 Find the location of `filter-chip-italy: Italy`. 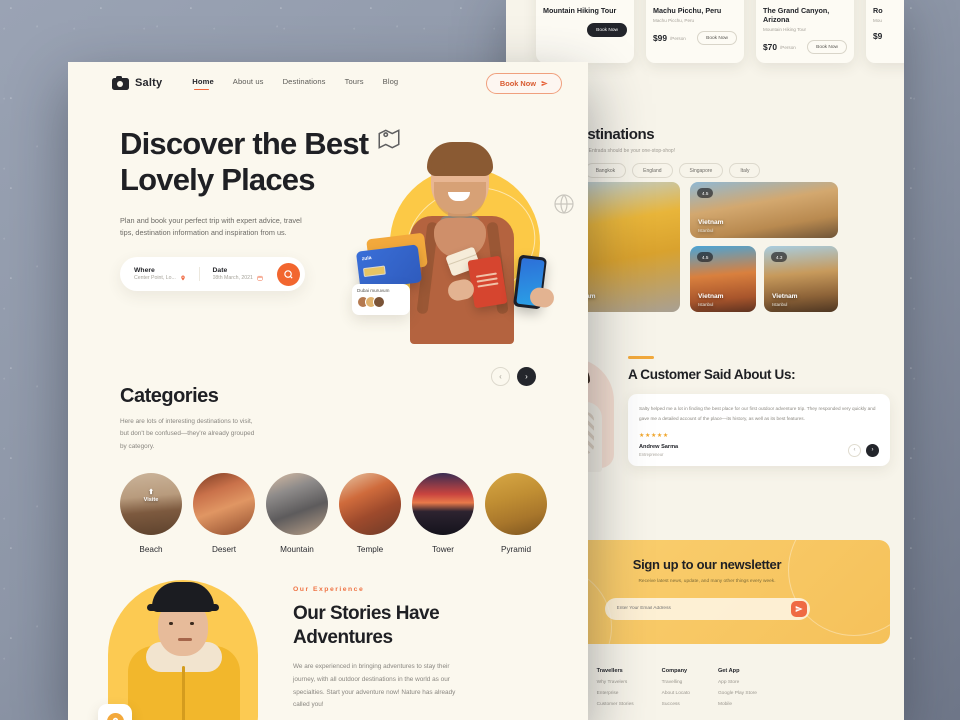

filter-chip-italy: Italy is located at coordinates (745, 170).